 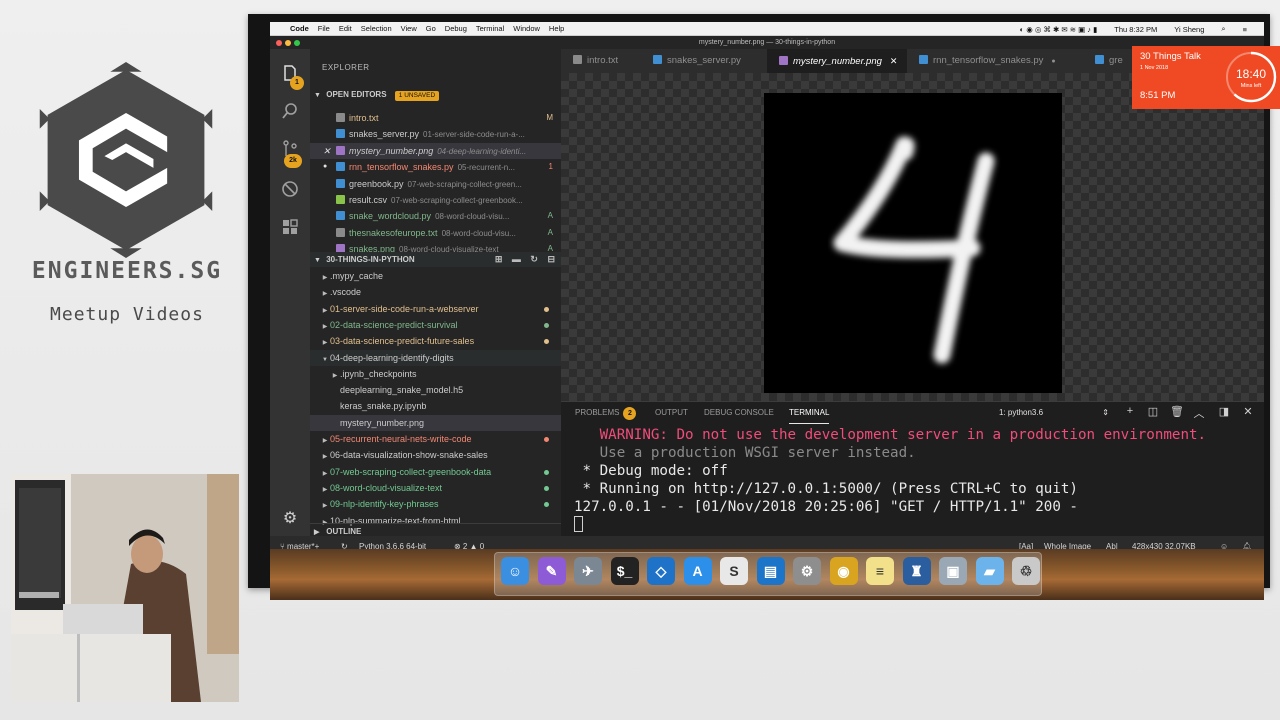 I want to click on kill-terminal-icon: 🗑, so click(x=1177, y=411).